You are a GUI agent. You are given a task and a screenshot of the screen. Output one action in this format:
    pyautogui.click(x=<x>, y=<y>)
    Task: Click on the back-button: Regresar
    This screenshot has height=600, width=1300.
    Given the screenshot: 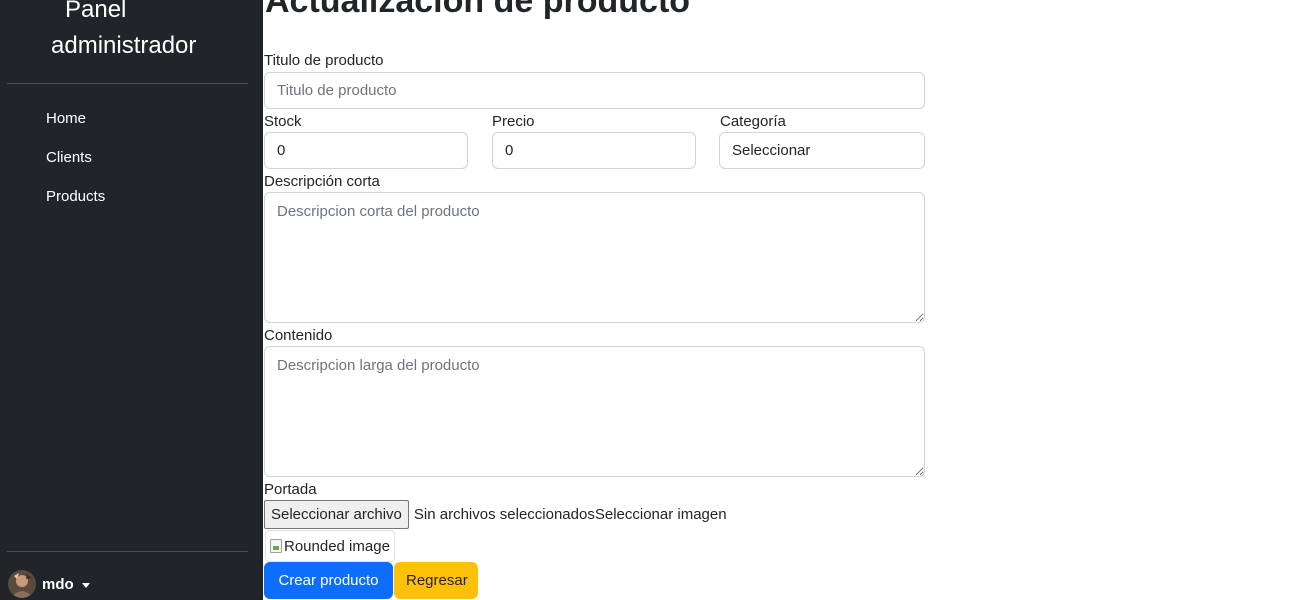 What is the action you would take?
    pyautogui.click(x=436, y=580)
    